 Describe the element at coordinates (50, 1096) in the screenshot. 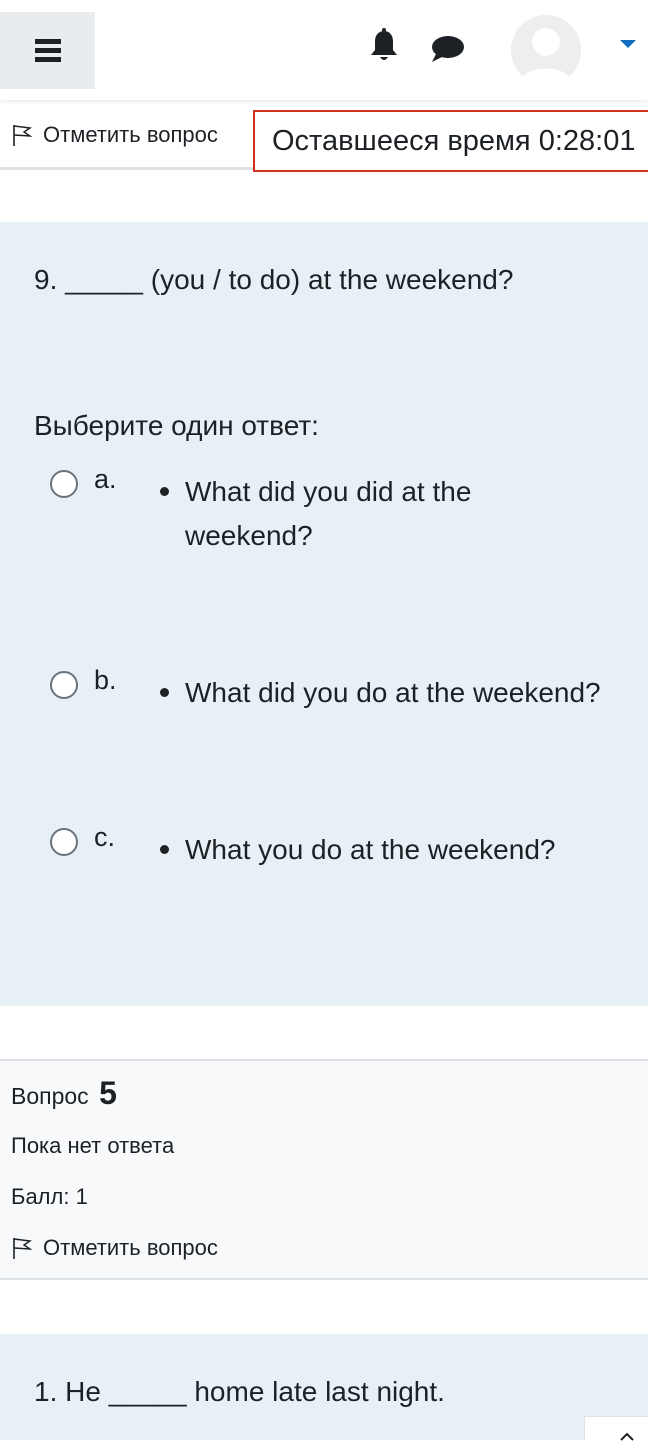

I see `question-label: Вопрос` at that location.